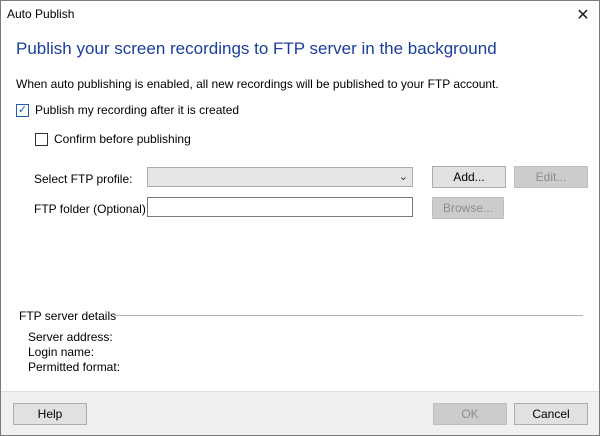  Describe the element at coordinates (68, 316) in the screenshot. I see `ftp-server-details-label: FTP server details` at that location.